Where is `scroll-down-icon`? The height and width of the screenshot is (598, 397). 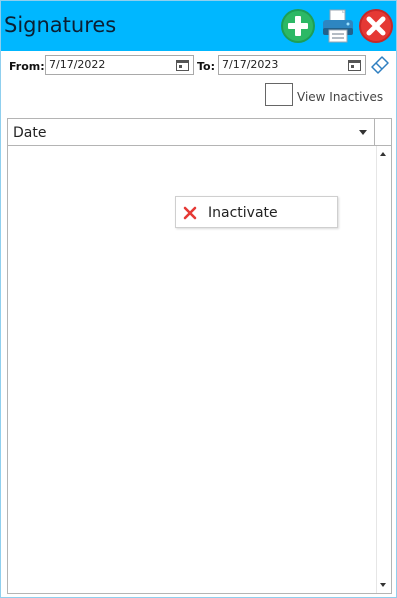
scroll-down-icon is located at coordinates (383, 585).